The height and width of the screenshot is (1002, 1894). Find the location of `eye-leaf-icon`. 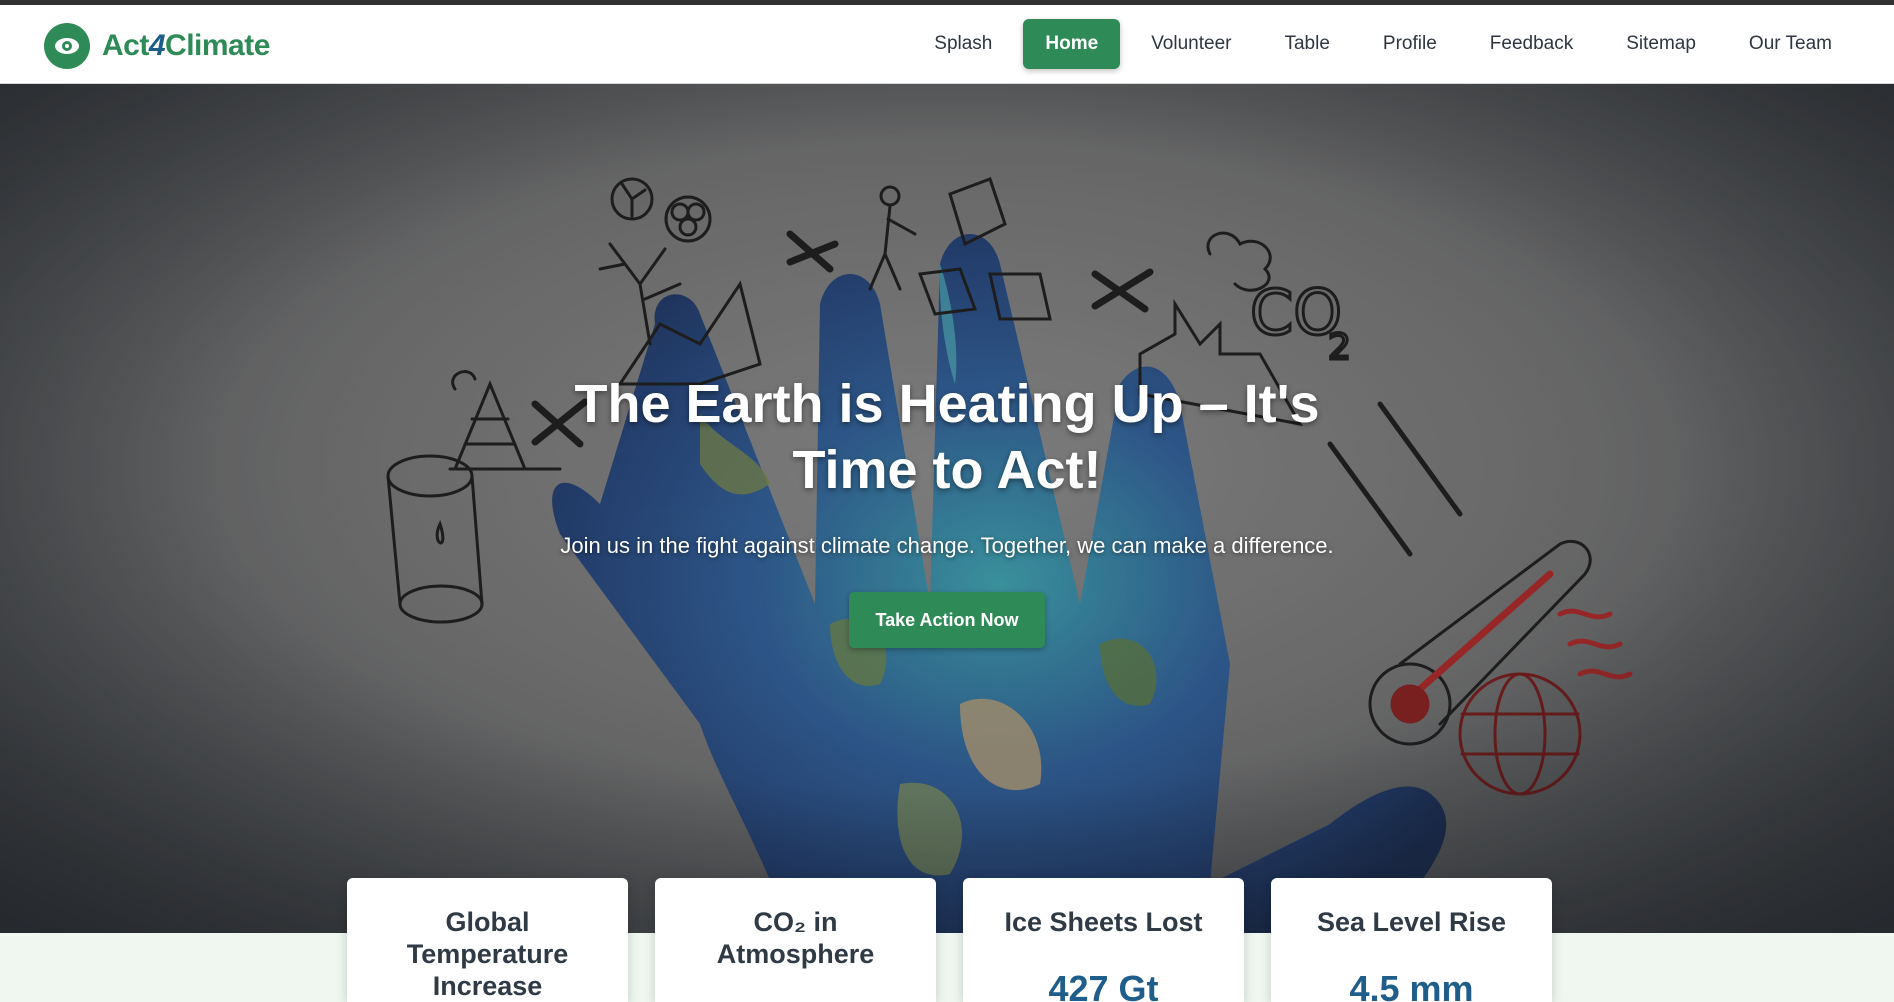

eye-leaf-icon is located at coordinates (67, 46).